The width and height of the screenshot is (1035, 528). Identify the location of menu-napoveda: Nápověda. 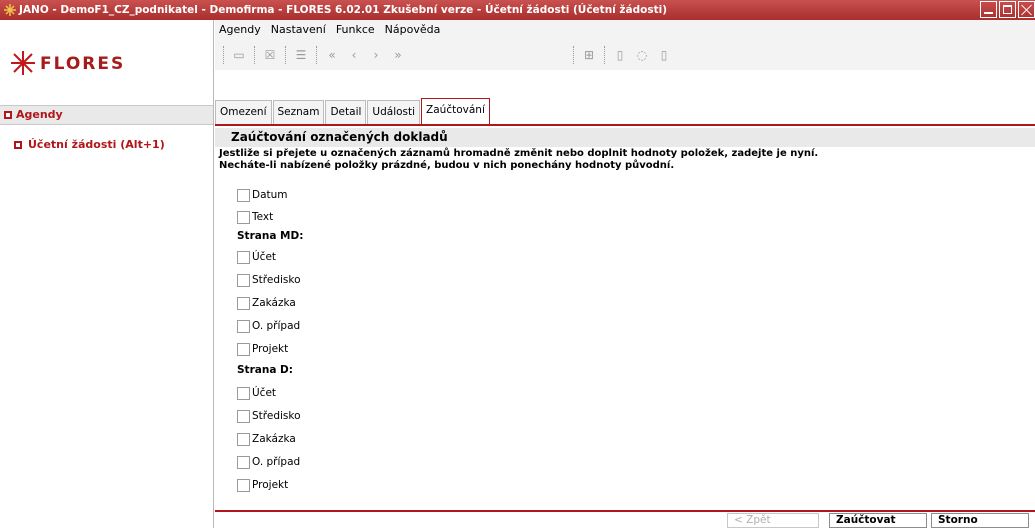
(413, 30).